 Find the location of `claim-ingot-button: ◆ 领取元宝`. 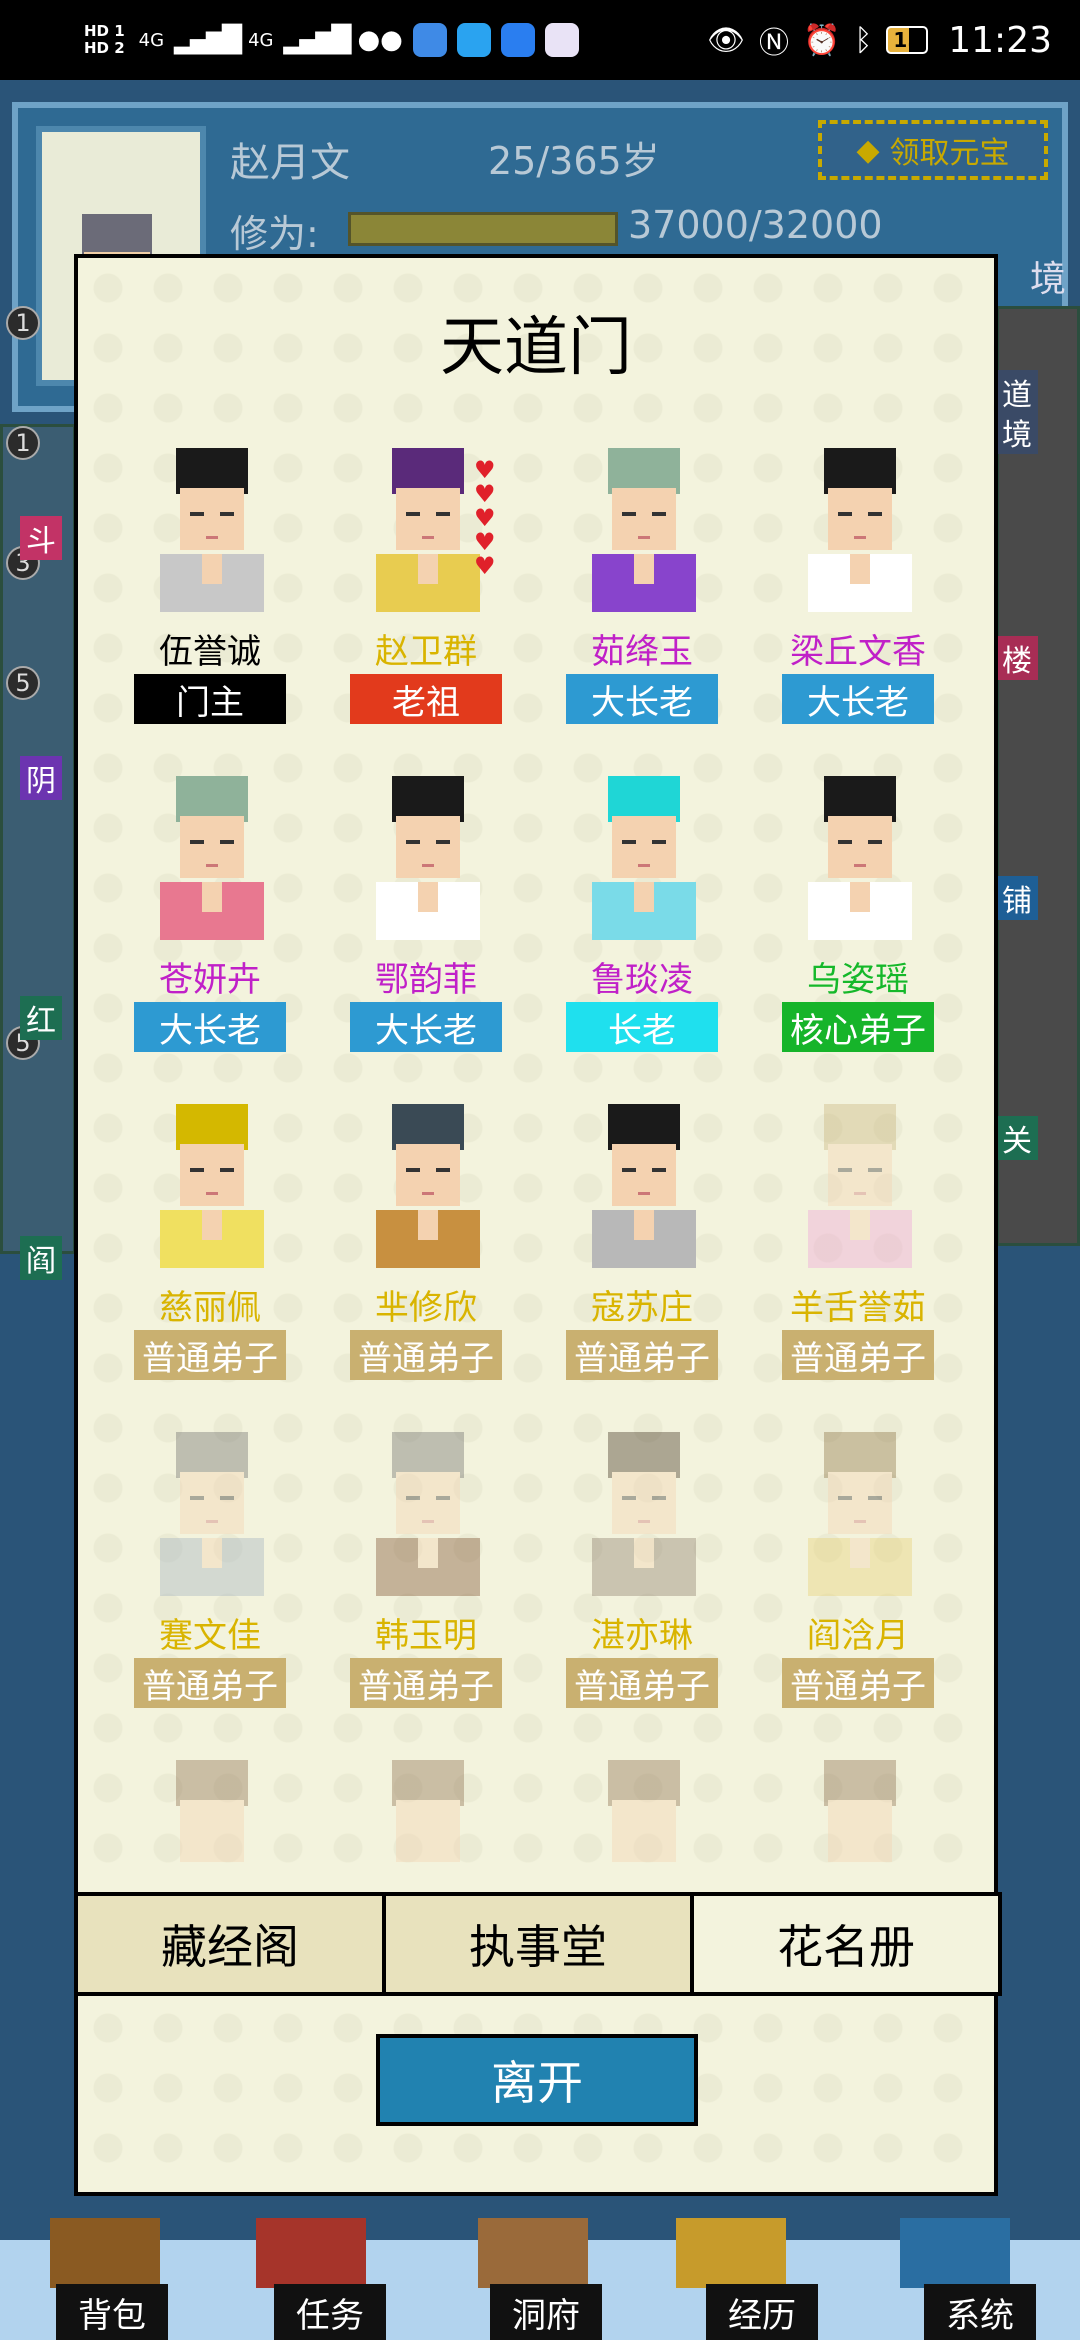

claim-ingot-button: ◆ 领取元宝 is located at coordinates (933, 150).